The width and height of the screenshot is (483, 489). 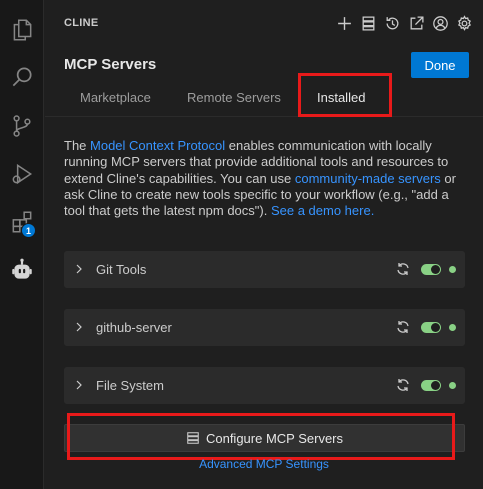 What do you see at coordinates (22, 270) in the screenshot?
I see `cline-robot-icon` at bounding box center [22, 270].